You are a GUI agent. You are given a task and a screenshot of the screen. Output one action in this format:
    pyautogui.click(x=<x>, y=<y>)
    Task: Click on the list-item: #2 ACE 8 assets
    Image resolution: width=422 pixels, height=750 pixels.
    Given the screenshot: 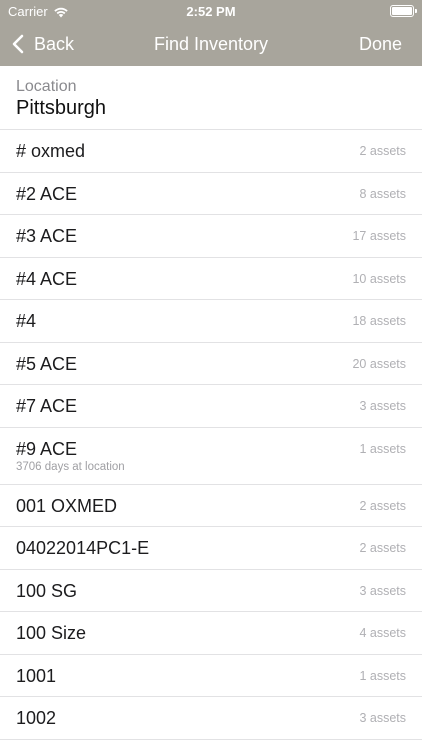 What is the action you would take?
    pyautogui.click(x=211, y=194)
    